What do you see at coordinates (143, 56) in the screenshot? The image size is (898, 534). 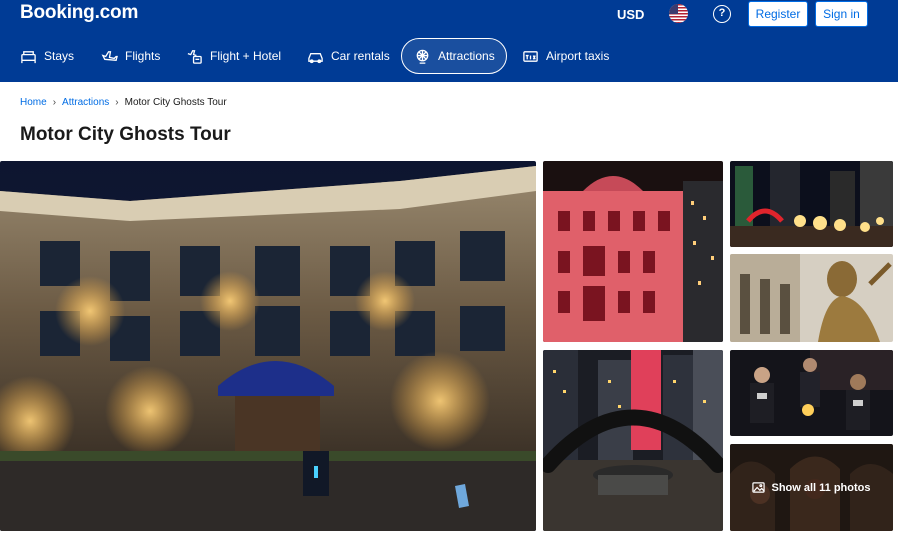 I see `nav-label: Flights` at bounding box center [143, 56].